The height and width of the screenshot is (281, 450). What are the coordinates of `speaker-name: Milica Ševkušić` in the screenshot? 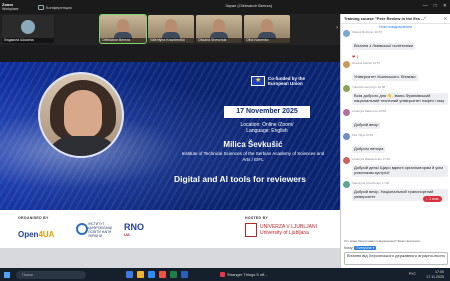 It's located at (253, 144).